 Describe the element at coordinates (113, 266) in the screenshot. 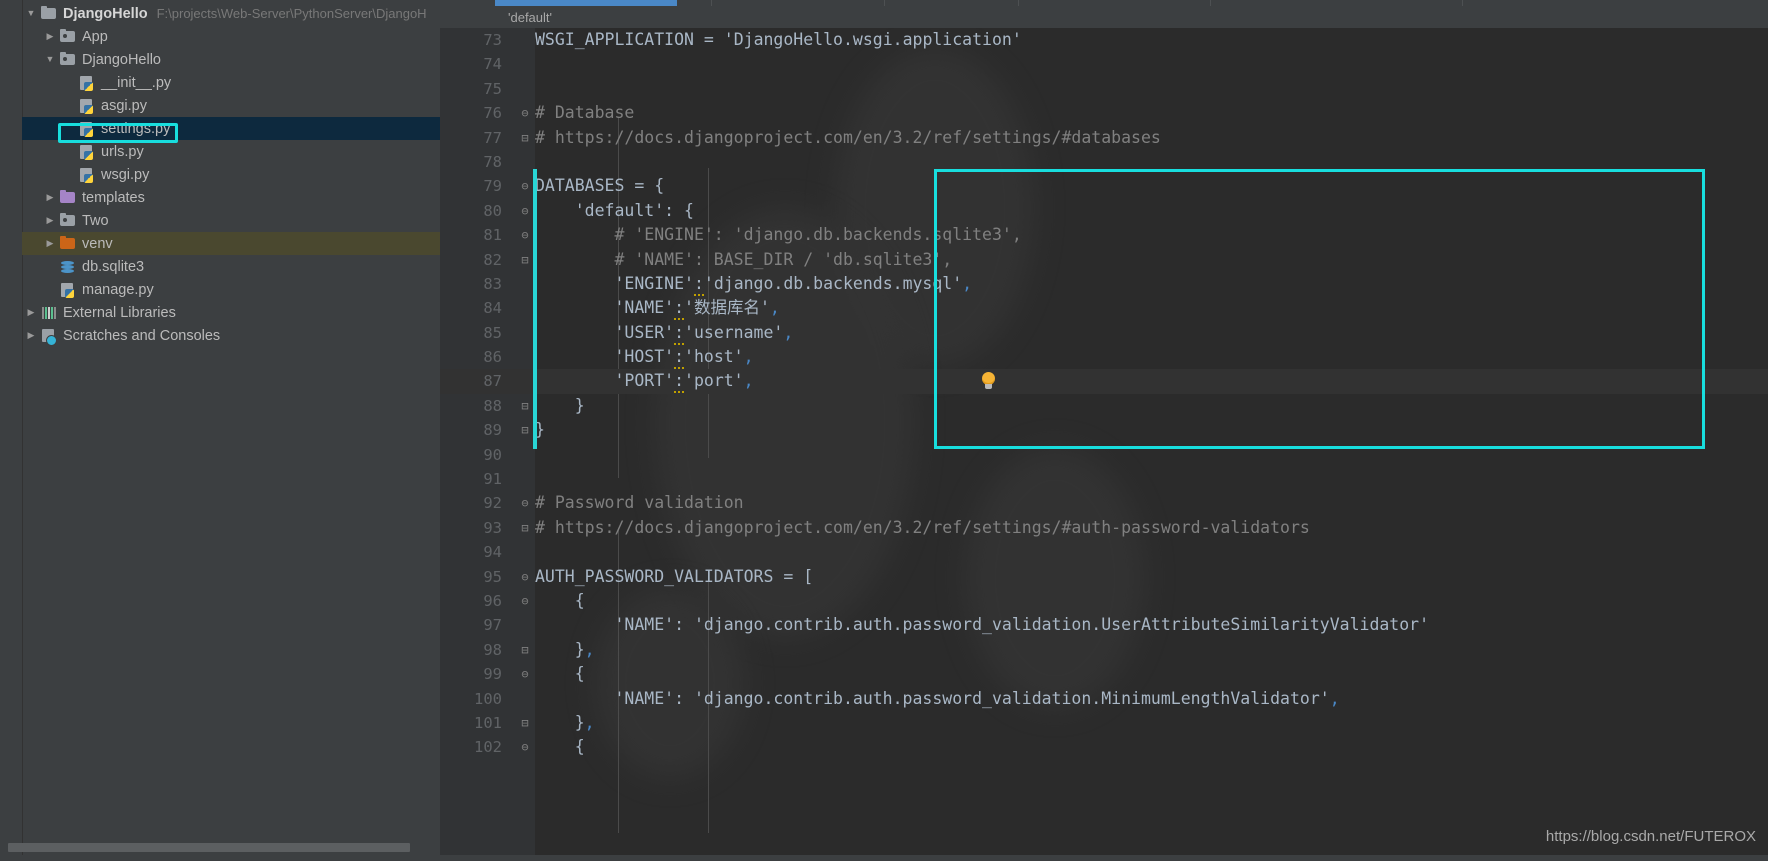

I see `tree-item-label: db.sqlite3` at that location.